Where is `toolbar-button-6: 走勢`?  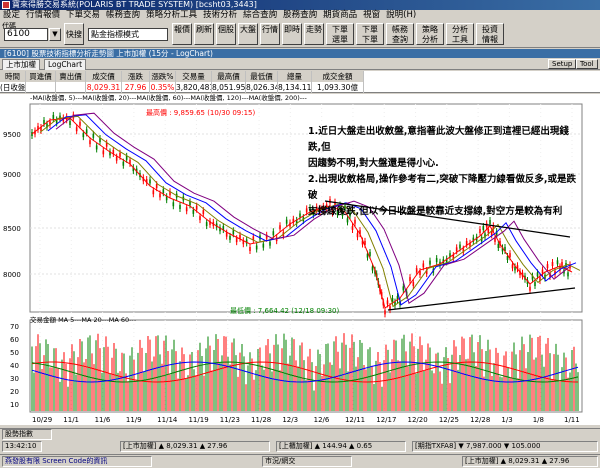 toolbar-button-6: 走勢 is located at coordinates (314, 34).